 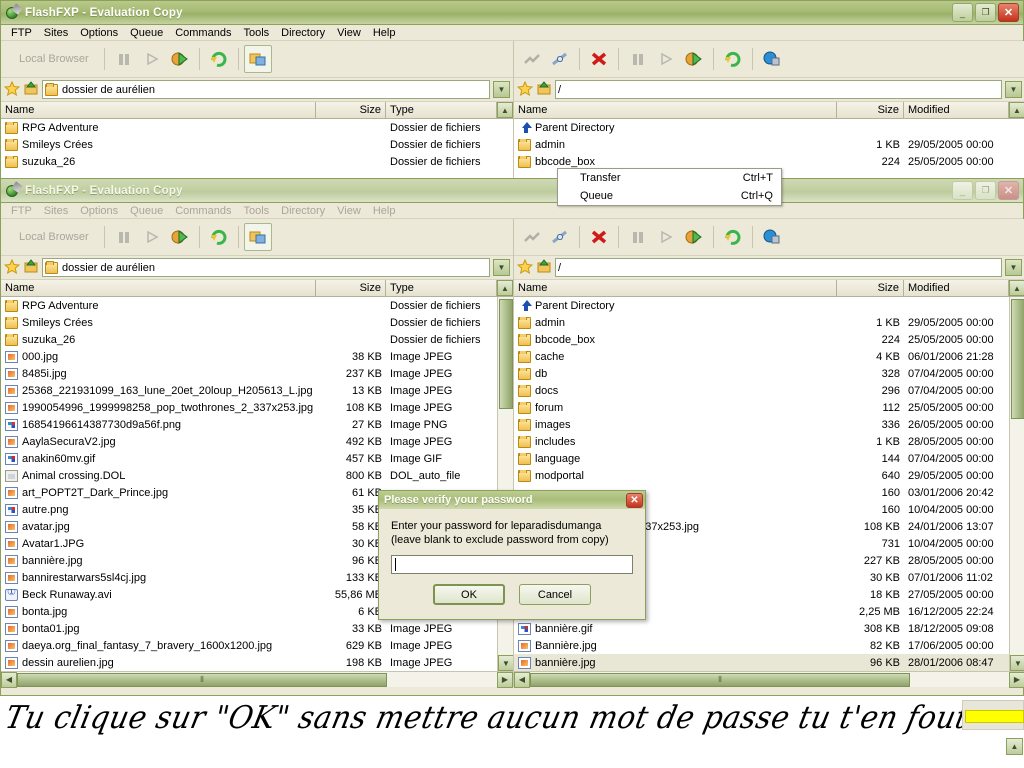 I want to click on table-row: docs 296 07/04/2005 00:00, so click(x=769, y=390).